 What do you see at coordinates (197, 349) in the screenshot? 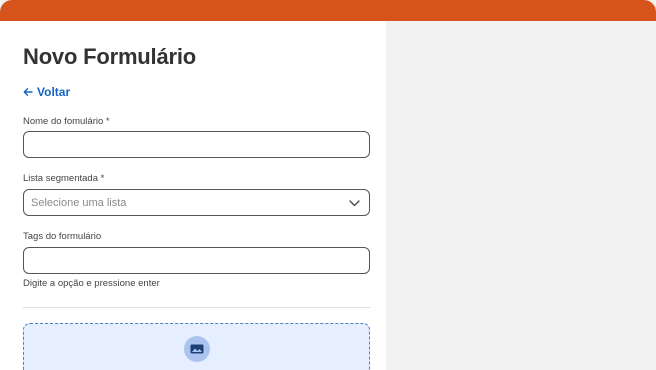
I see `image-icon` at bounding box center [197, 349].